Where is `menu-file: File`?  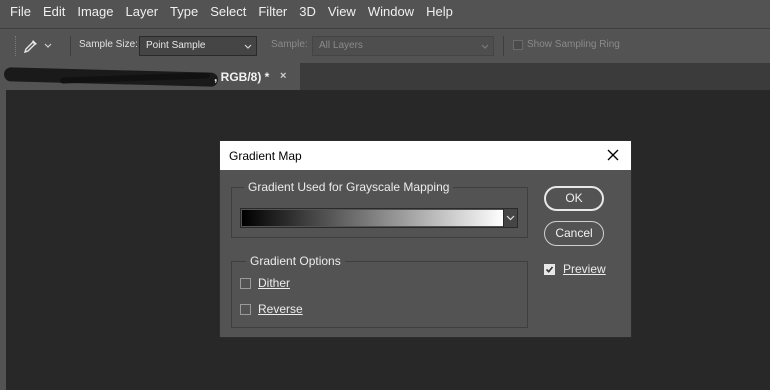
menu-file: File is located at coordinates (18, 12).